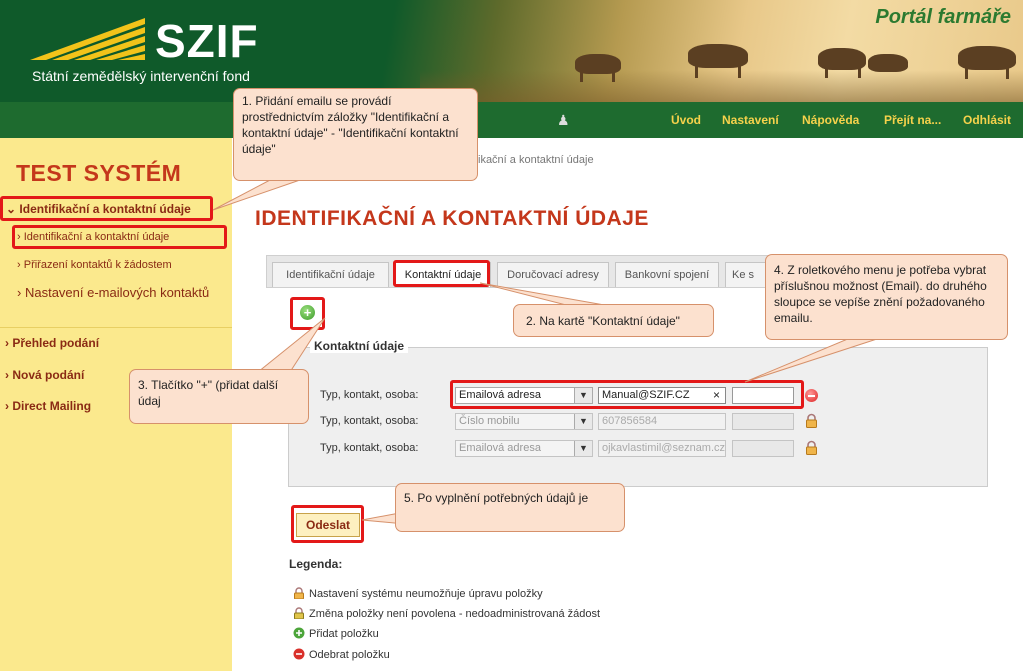 The width and height of the screenshot is (1023, 671). Describe the element at coordinates (97, 265) in the screenshot. I see `sidebar-subitem-label: Přiřazení kontaktů k žádostem` at that location.